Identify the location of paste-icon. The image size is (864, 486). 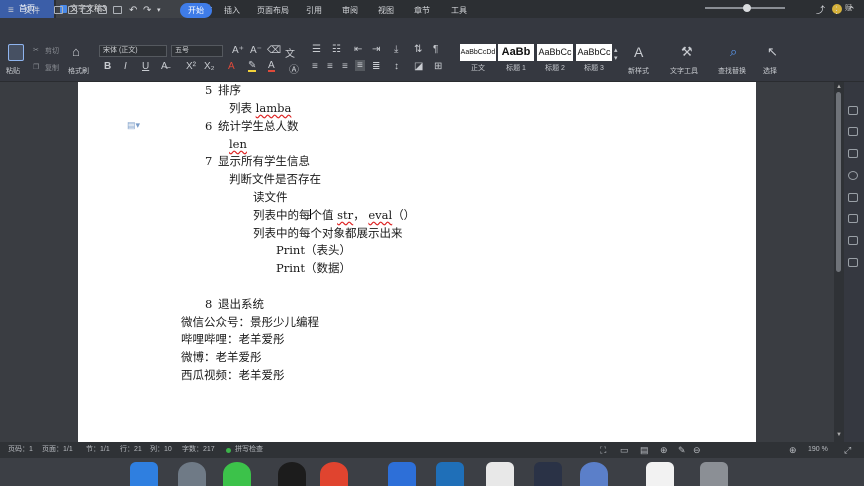
(16, 52).